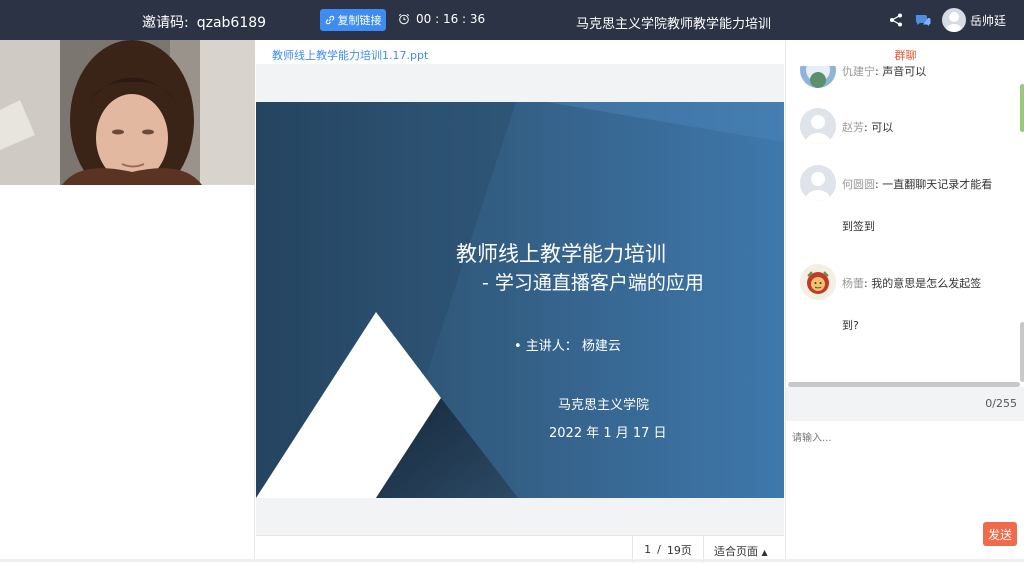  What do you see at coordinates (231, 23) in the screenshot?
I see `invite-code-value: qzab6189` at bounding box center [231, 23].